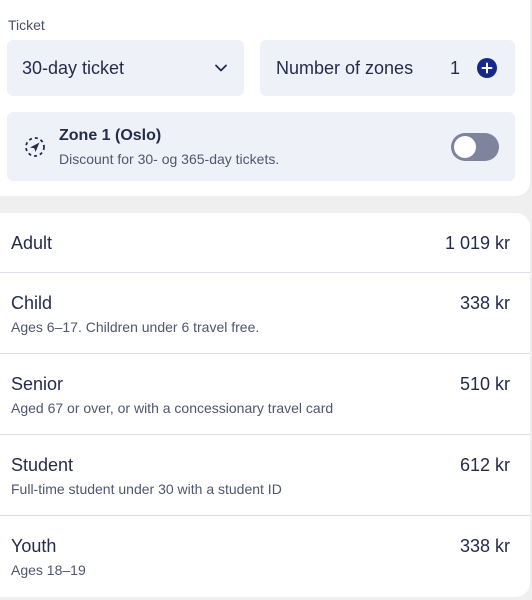 The height and width of the screenshot is (600, 532). I want to click on traveller-row-adult: Adult 1 019 kr, so click(265, 243).